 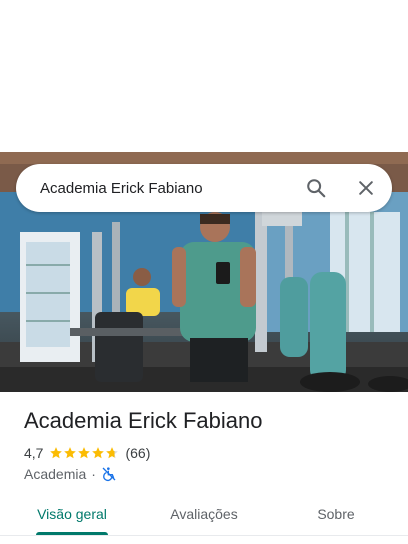 I want to click on rating-row: 4,7 (66), so click(x=87, y=453).